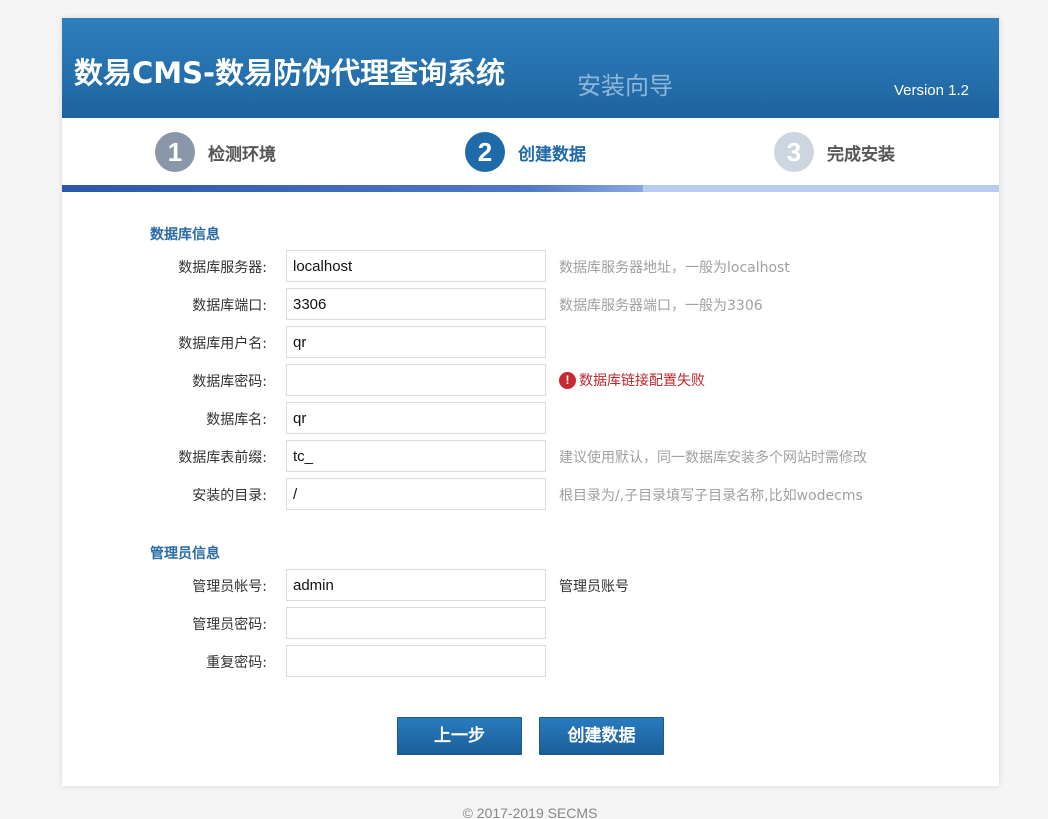  Describe the element at coordinates (222, 458) in the screenshot. I see `db-prefix-label: 数据库表前缀:` at that location.